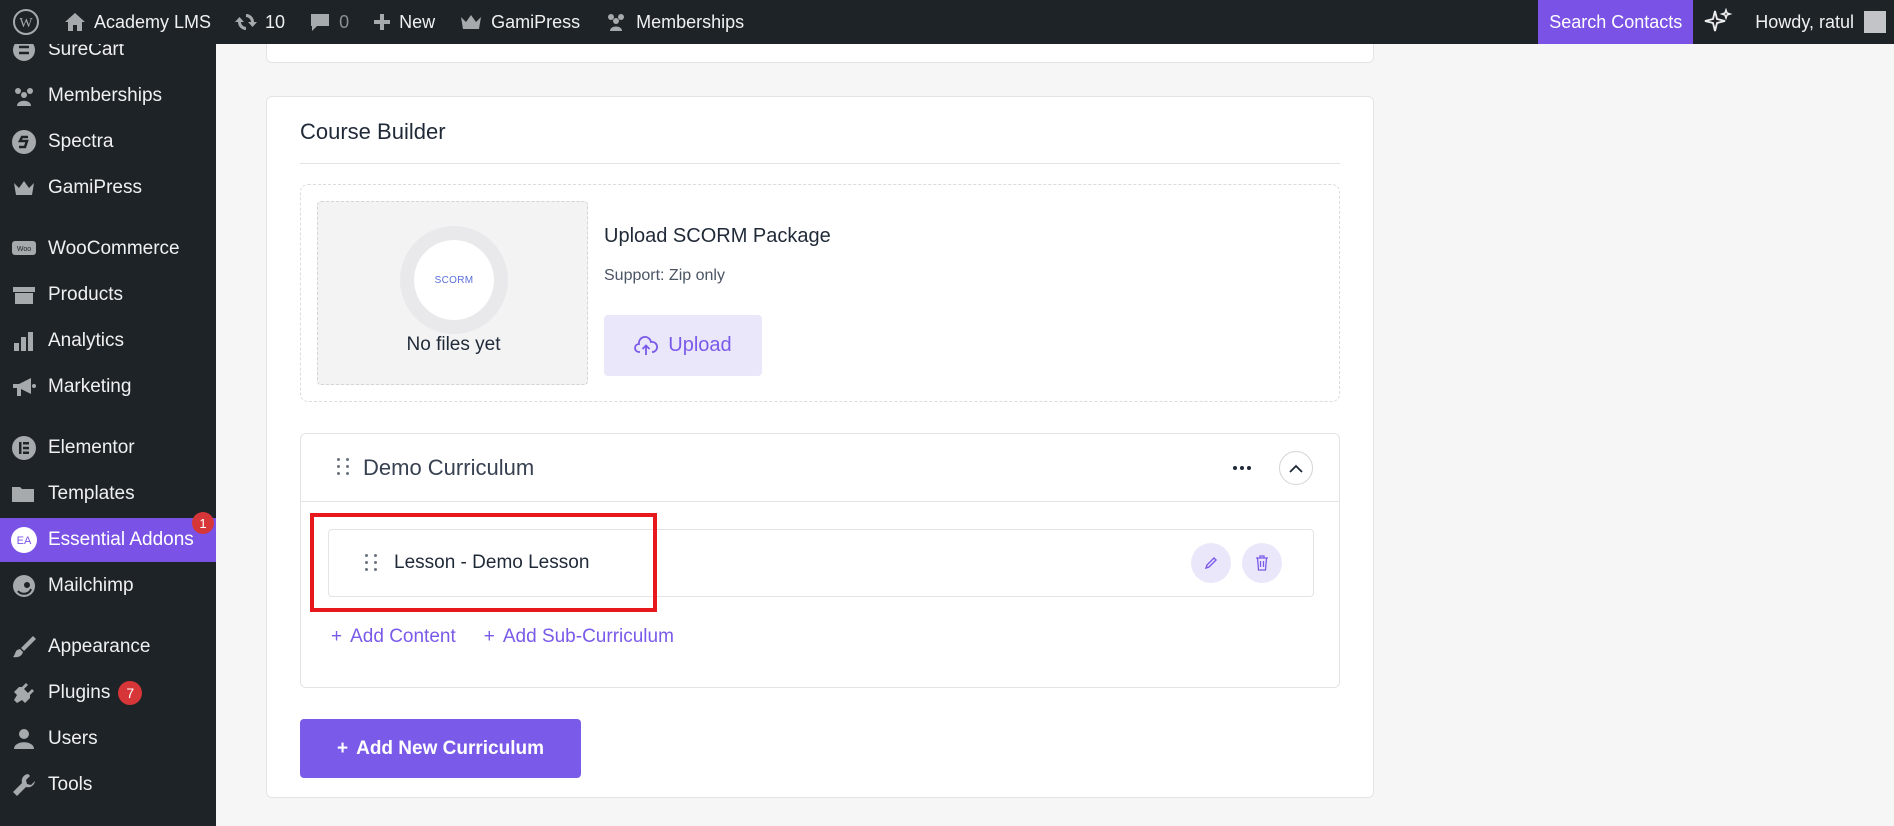  Describe the element at coordinates (536, 21) in the screenshot. I see `gamipress-label: GamiPress` at that location.